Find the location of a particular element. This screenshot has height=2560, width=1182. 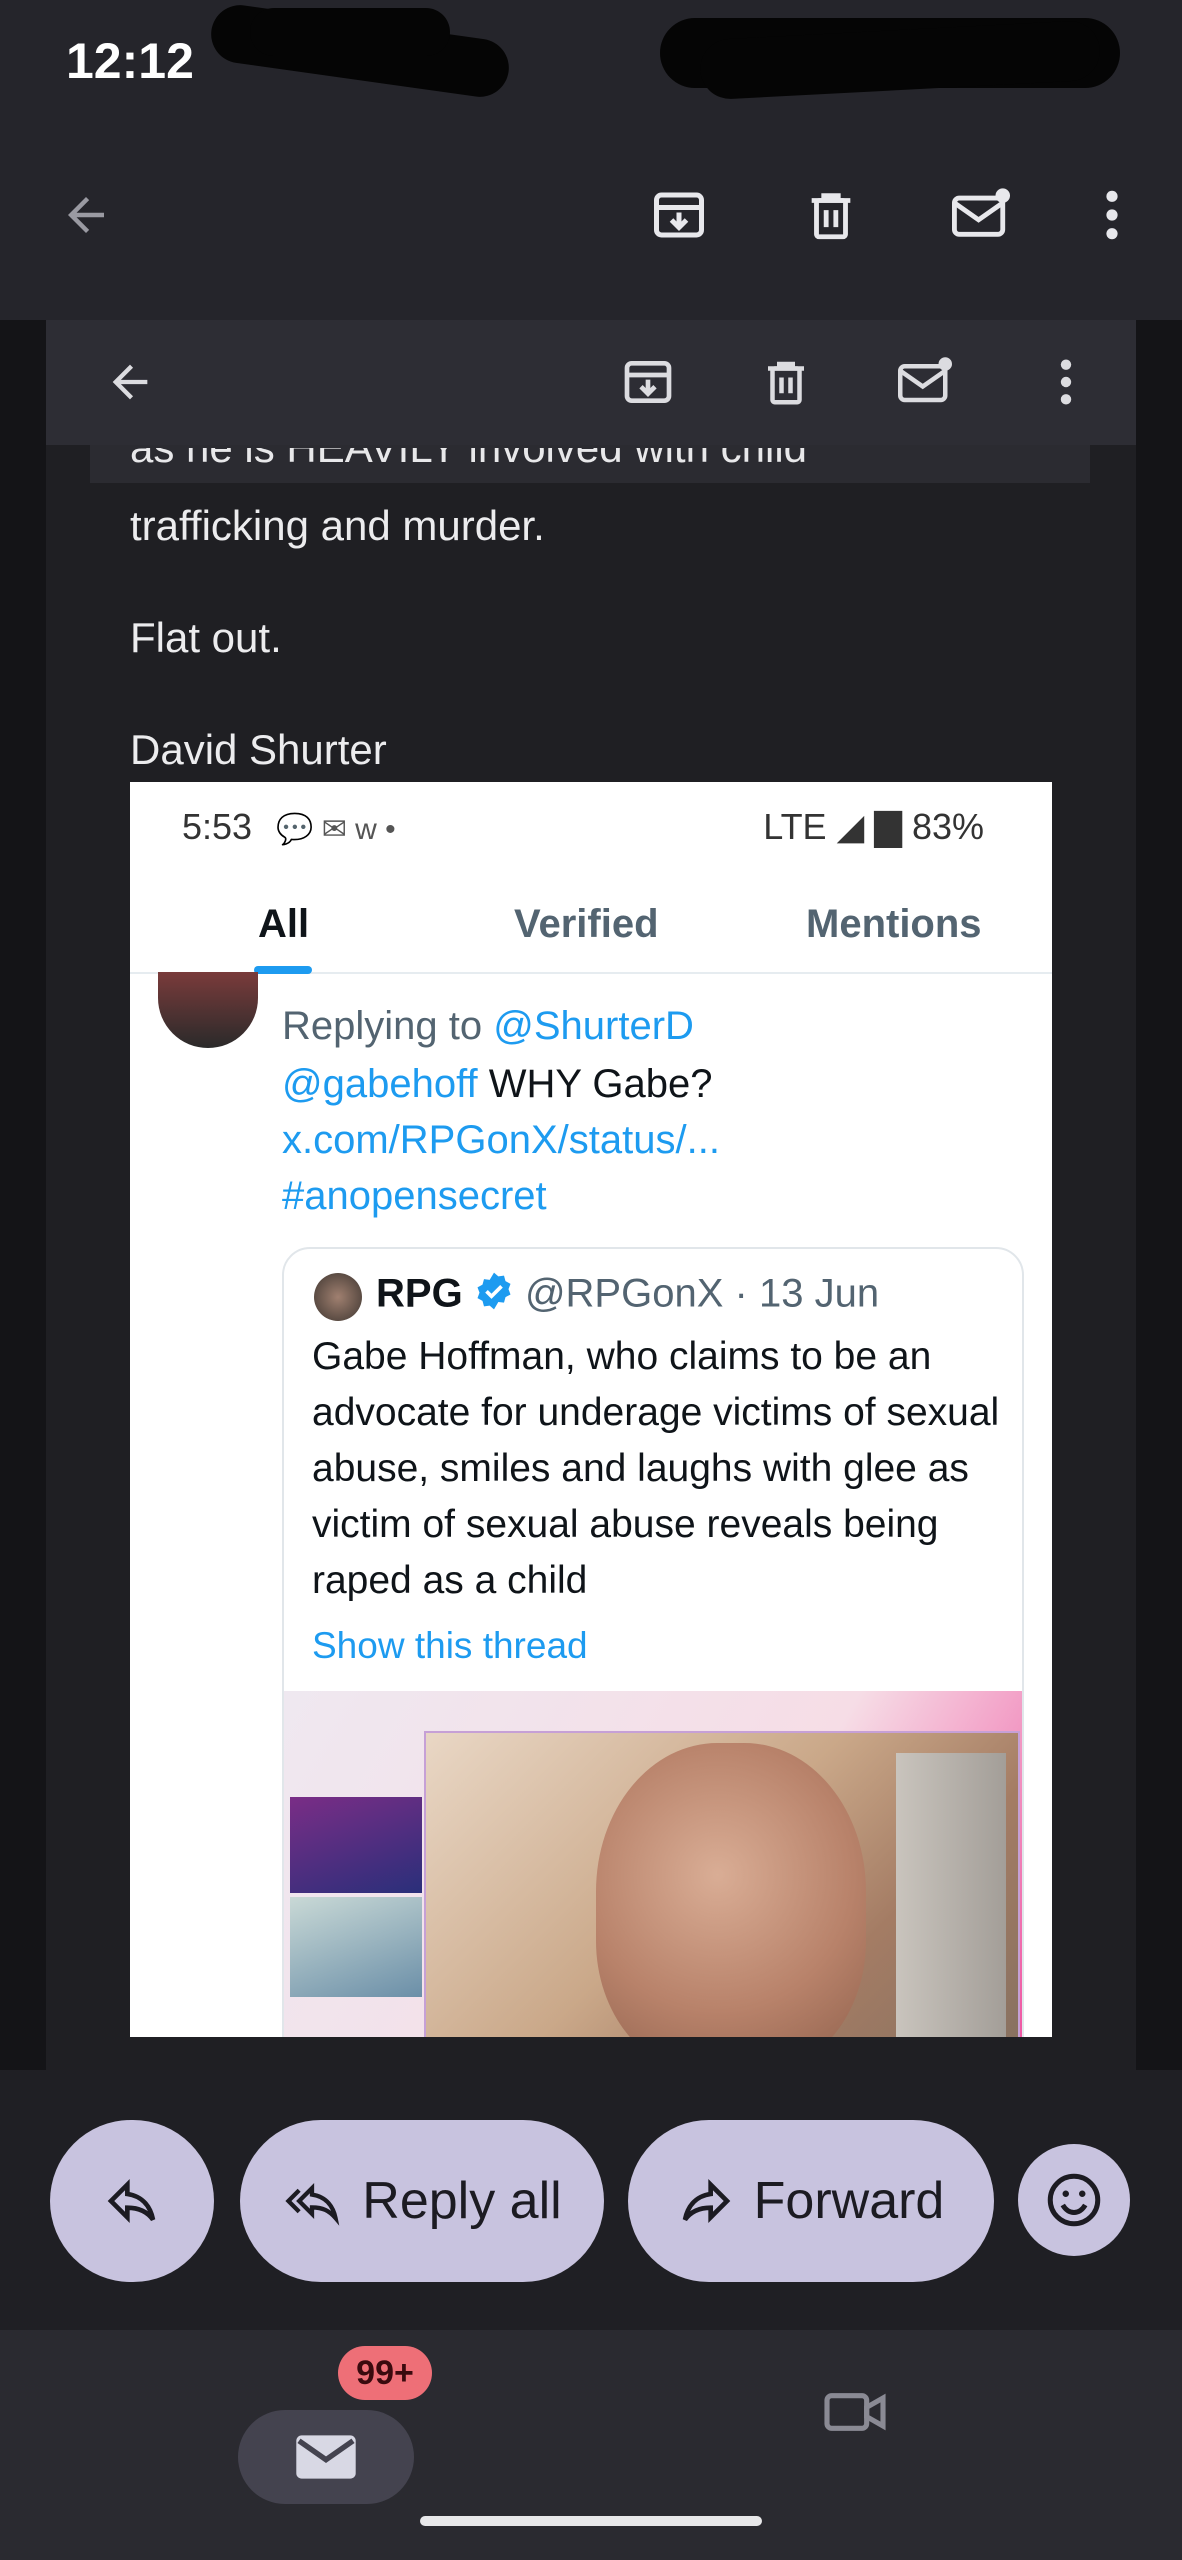

emoji-icon is located at coordinates (1074, 2200).